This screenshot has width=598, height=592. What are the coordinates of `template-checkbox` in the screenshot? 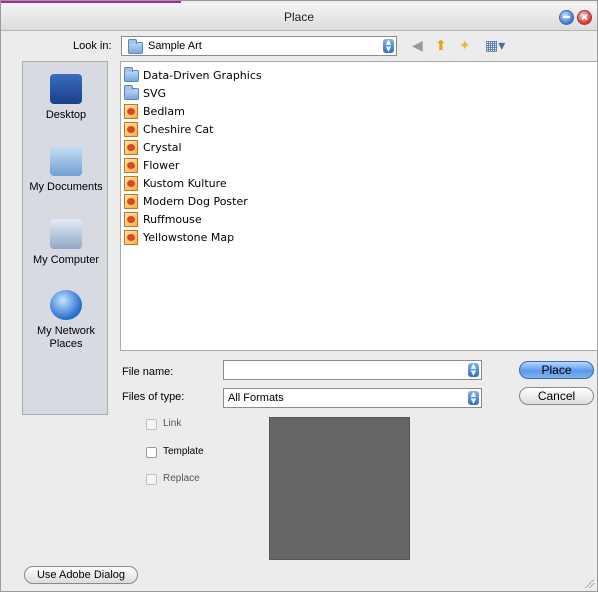 It's located at (151, 452).